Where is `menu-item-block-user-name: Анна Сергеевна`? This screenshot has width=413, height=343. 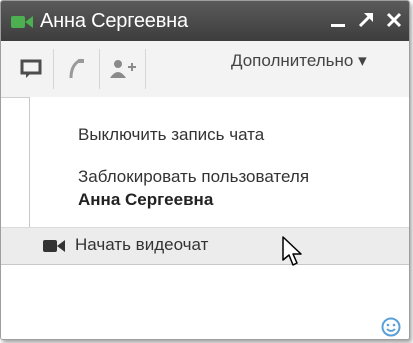
menu-item-block-user-name: Анна Сергеевна is located at coordinates (146, 199).